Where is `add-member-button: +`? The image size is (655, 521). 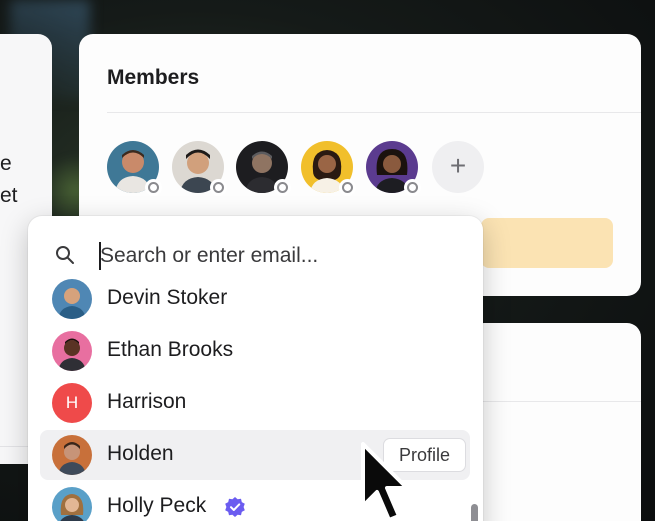
add-member-button: + is located at coordinates (458, 167).